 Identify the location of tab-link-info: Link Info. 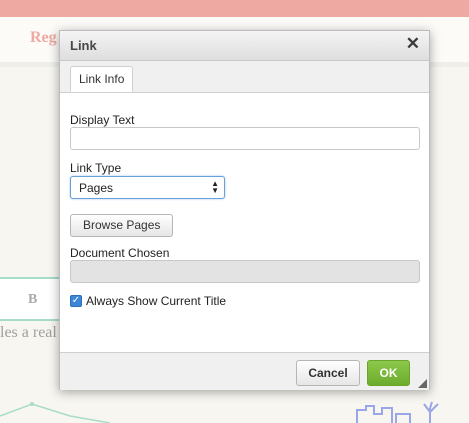
(102, 79).